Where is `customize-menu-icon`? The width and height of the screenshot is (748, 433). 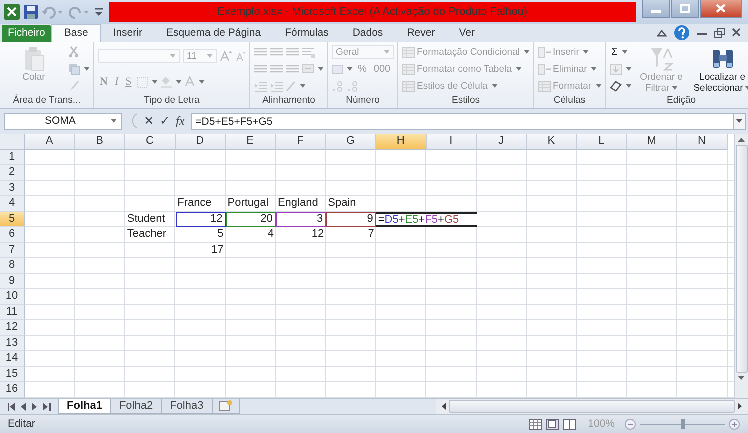 customize-menu-icon is located at coordinates (99, 12).